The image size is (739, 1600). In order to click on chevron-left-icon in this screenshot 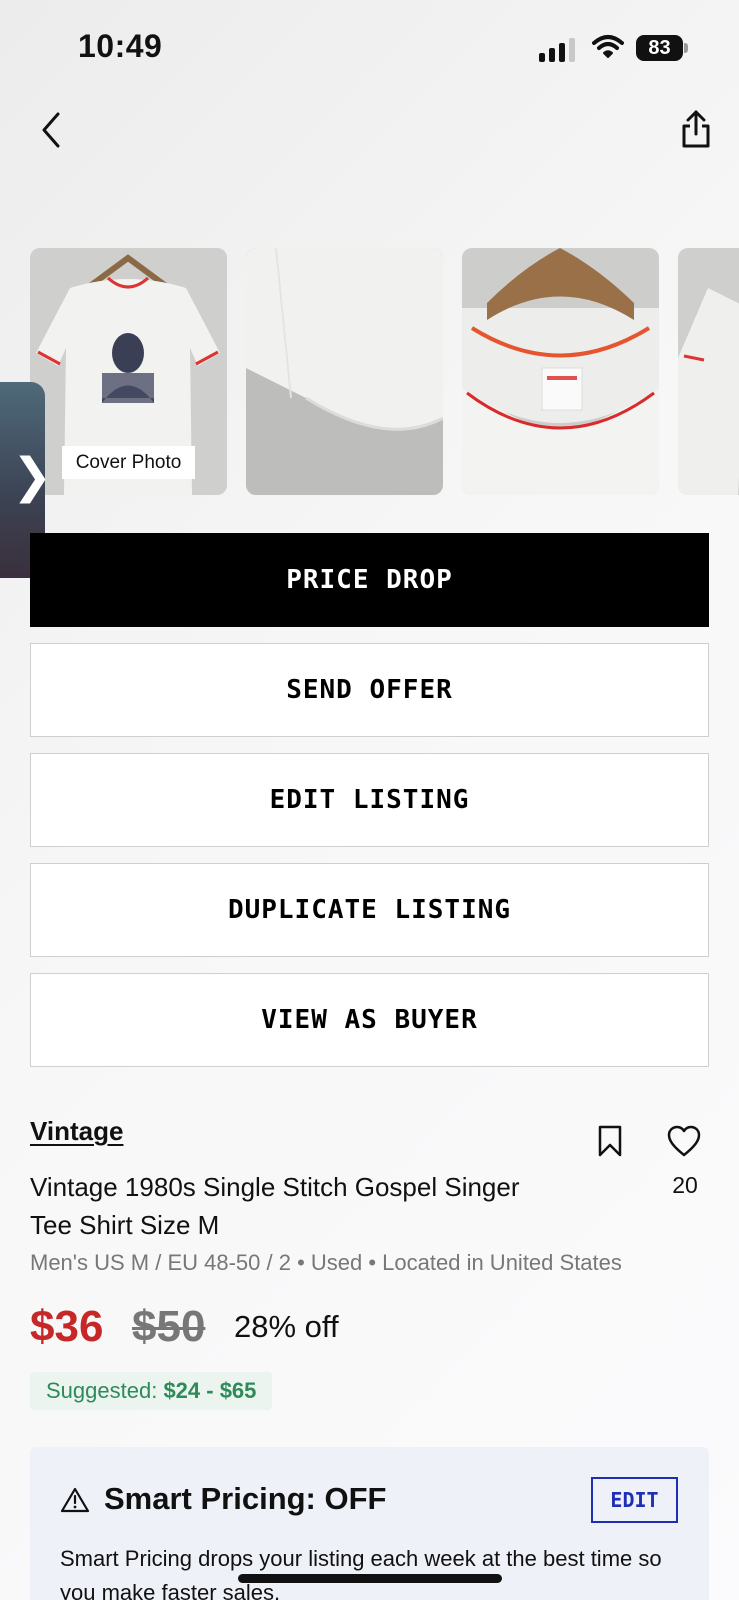, I will do `click(51, 130)`.